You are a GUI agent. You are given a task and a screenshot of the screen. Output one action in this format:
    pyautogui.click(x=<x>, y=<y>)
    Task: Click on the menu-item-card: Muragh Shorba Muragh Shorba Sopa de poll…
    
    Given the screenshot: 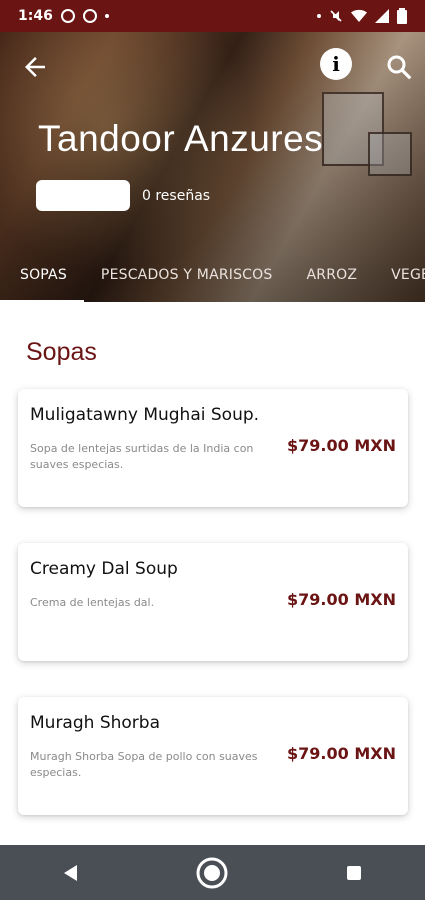 What is the action you would take?
    pyautogui.click(x=213, y=756)
    